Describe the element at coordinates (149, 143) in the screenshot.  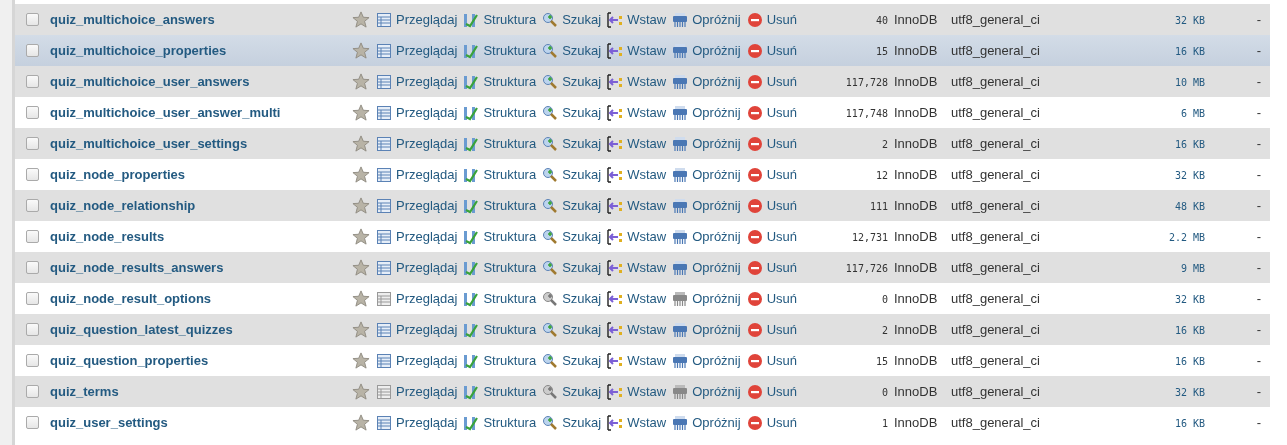
I see `table-name-link: quiz_multichoice_user_settings` at that location.